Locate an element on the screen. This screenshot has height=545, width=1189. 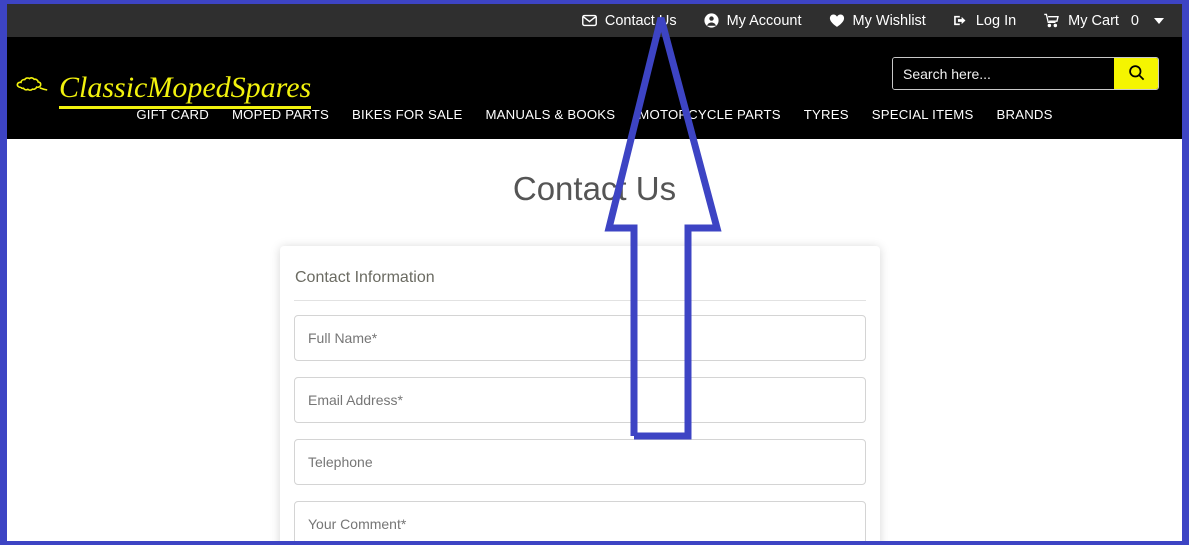
topbar-link-label: Contact Us is located at coordinates (640, 20).